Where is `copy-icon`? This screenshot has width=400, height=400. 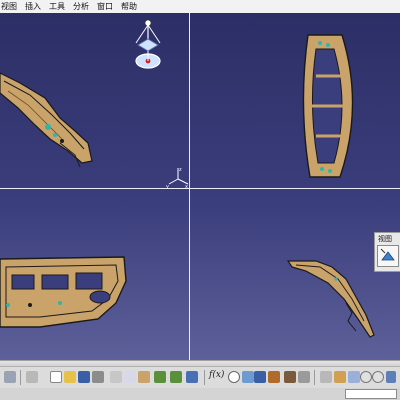
copy-icon is located at coordinates (130, 377).